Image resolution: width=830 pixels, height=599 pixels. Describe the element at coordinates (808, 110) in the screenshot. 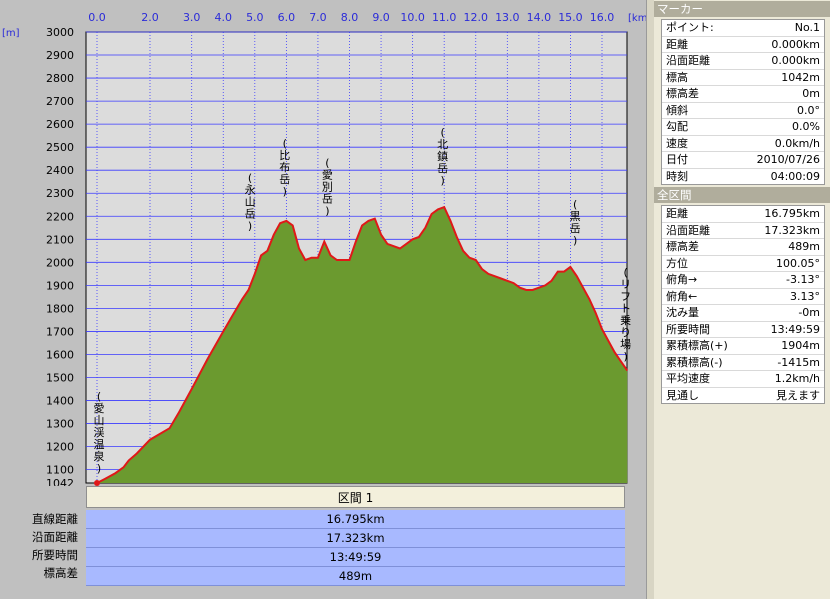

I see `panel-row-value: 0.0°` at that location.